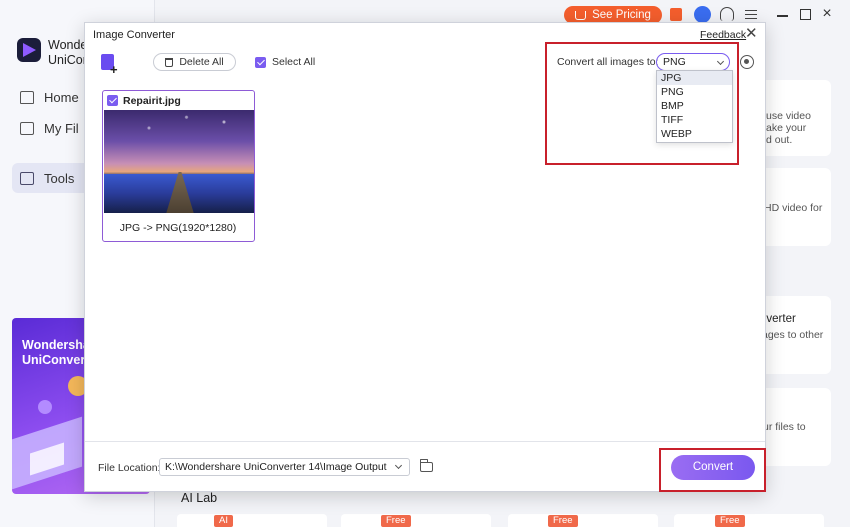 The image size is (850, 527). What do you see at coordinates (199, 498) in the screenshot?
I see `ai-lab-heading: AI Lab` at bounding box center [199, 498].